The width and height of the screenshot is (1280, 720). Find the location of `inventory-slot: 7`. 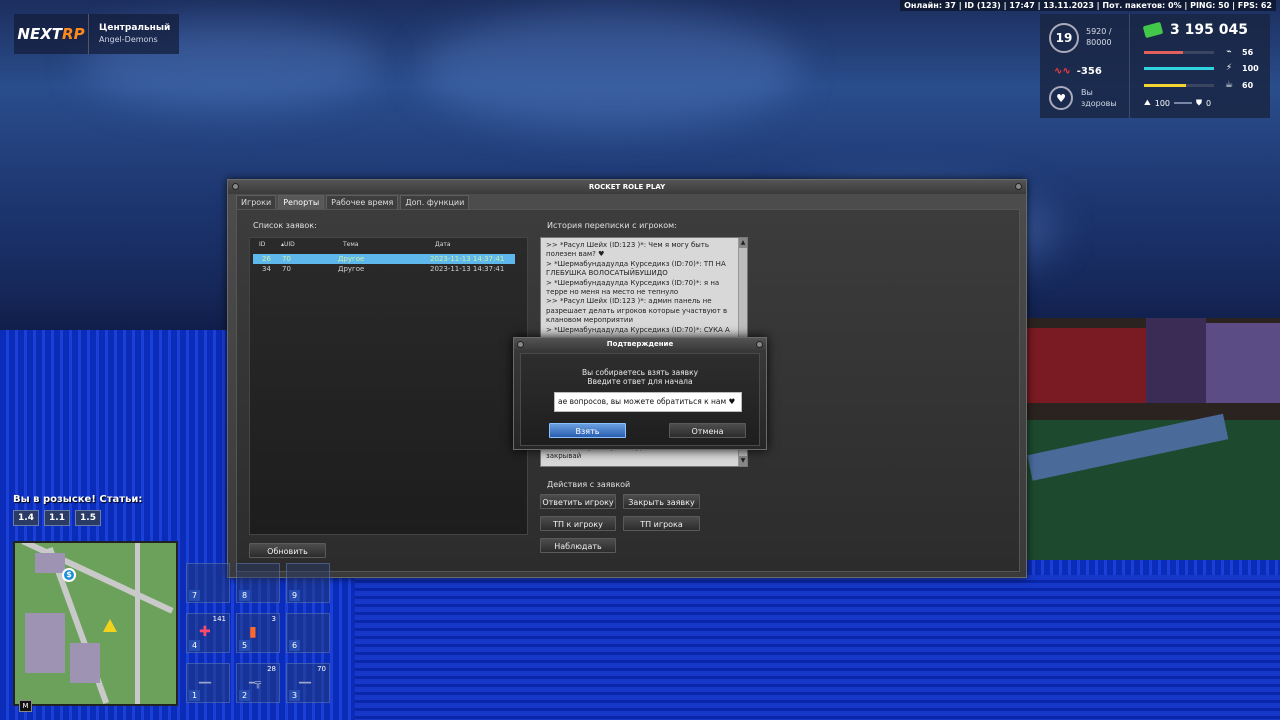

inventory-slot: 7 is located at coordinates (208, 583).